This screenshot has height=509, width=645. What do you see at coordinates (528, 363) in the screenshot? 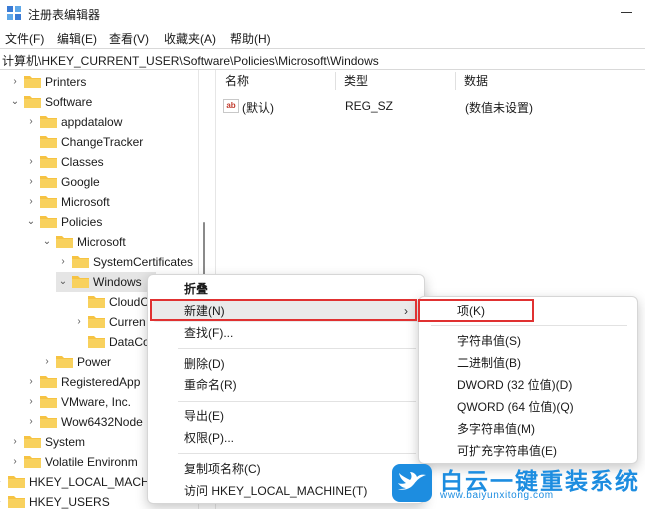
I see `submenu-item-binary-value: 二进制值(B)` at bounding box center [528, 363].